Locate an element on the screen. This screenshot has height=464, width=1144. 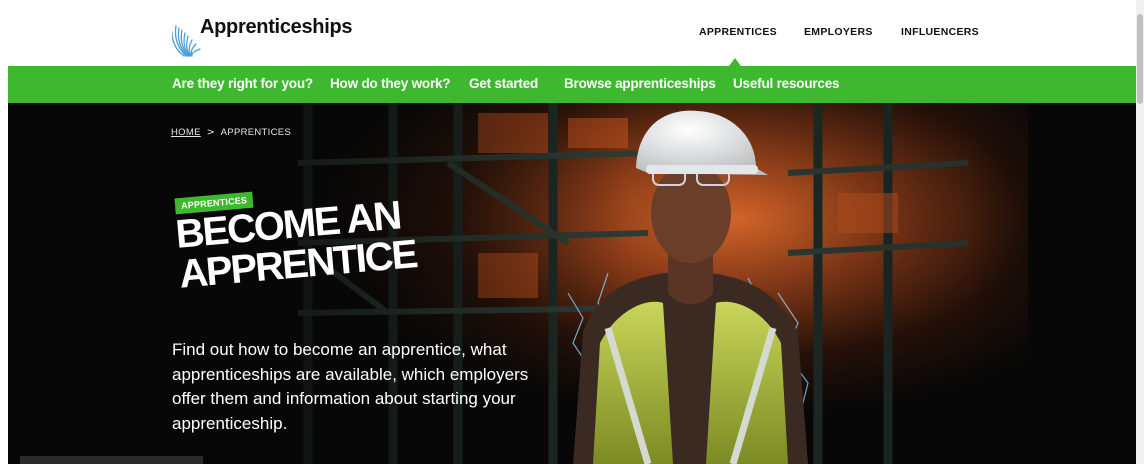
breadcrumb-home-link: HOME is located at coordinates (186, 132).